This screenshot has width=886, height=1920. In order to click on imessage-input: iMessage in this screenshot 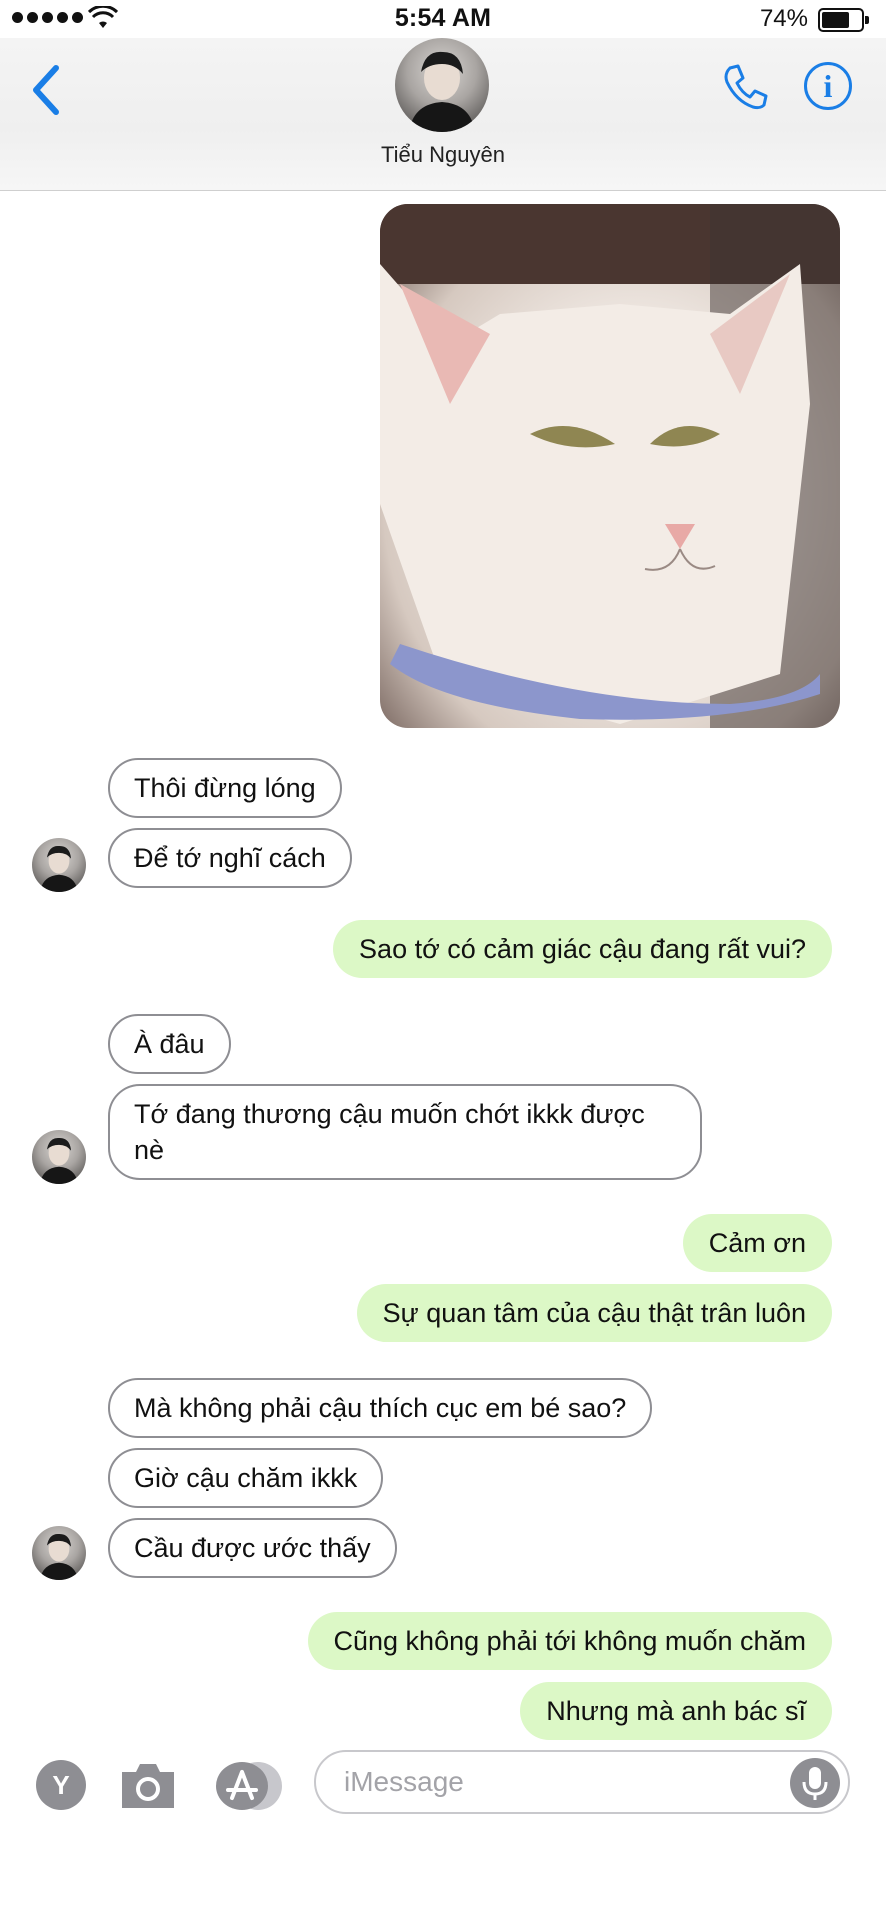, I will do `click(582, 1782)`.